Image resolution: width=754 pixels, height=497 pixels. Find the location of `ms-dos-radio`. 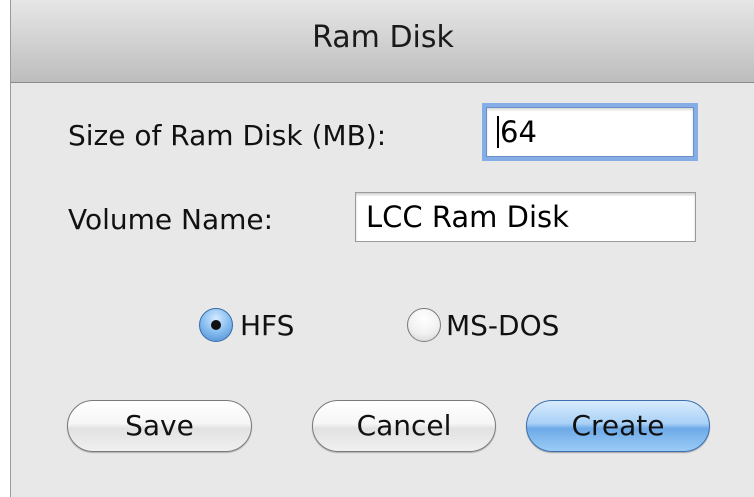

ms-dos-radio is located at coordinates (424, 325).